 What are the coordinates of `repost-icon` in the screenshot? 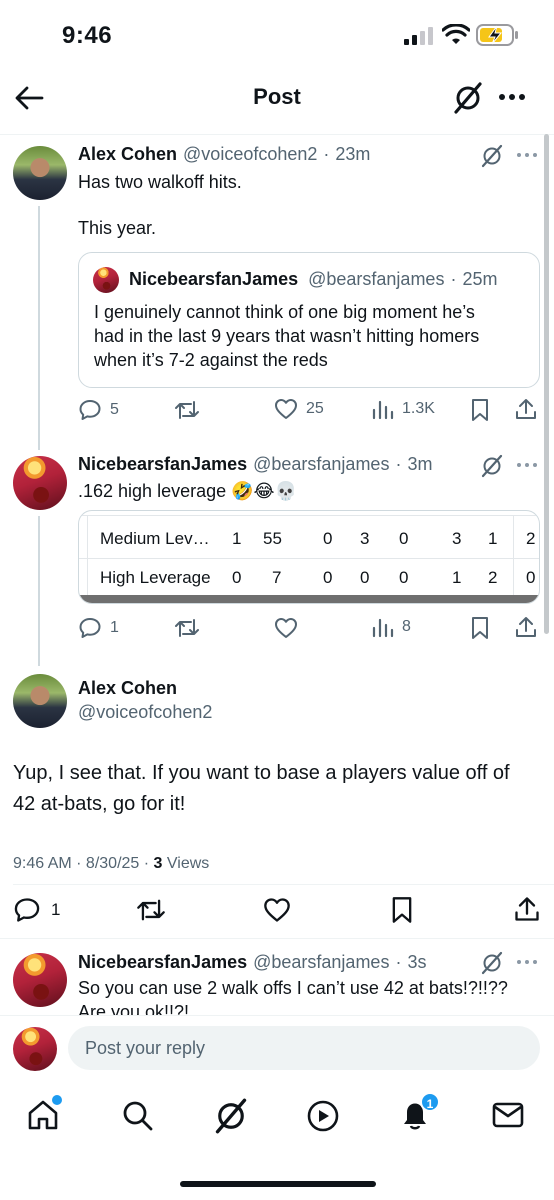 It's located at (151, 910).